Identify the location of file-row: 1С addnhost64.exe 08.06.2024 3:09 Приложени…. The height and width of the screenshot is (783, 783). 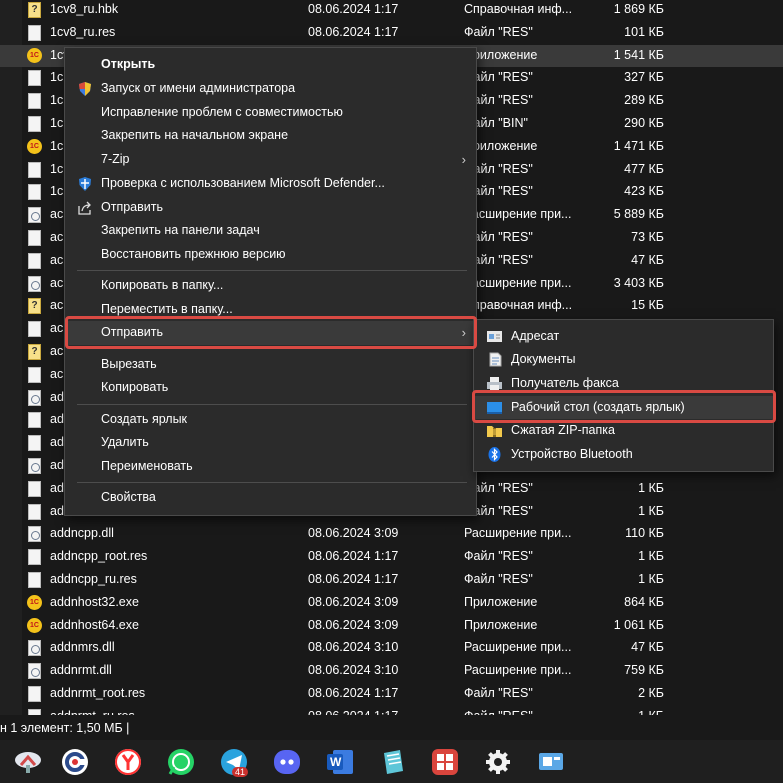
(391, 626).